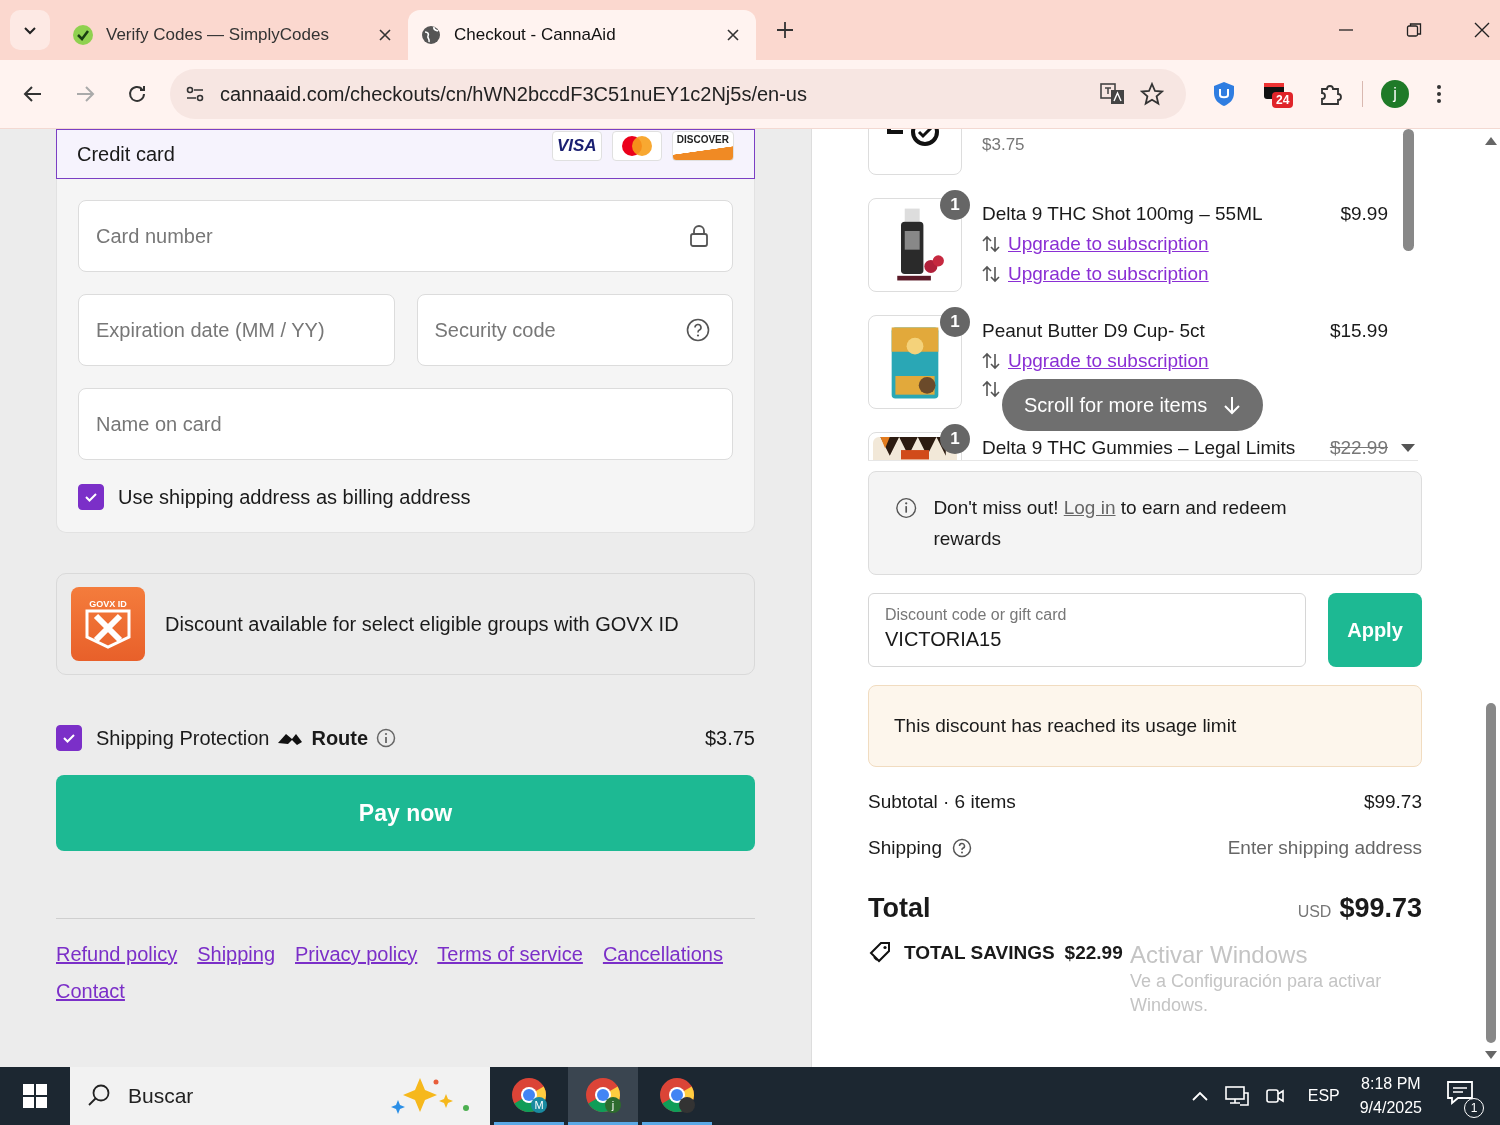 This screenshot has width=1500, height=1125. Describe the element at coordinates (90, 991) in the screenshot. I see `footer-link: Contact` at that location.